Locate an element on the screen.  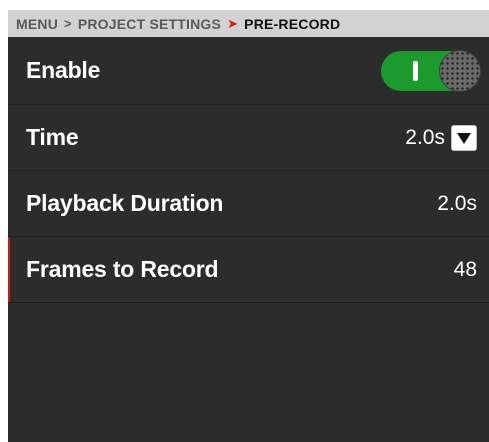
enable-toggle is located at coordinates (431, 70).